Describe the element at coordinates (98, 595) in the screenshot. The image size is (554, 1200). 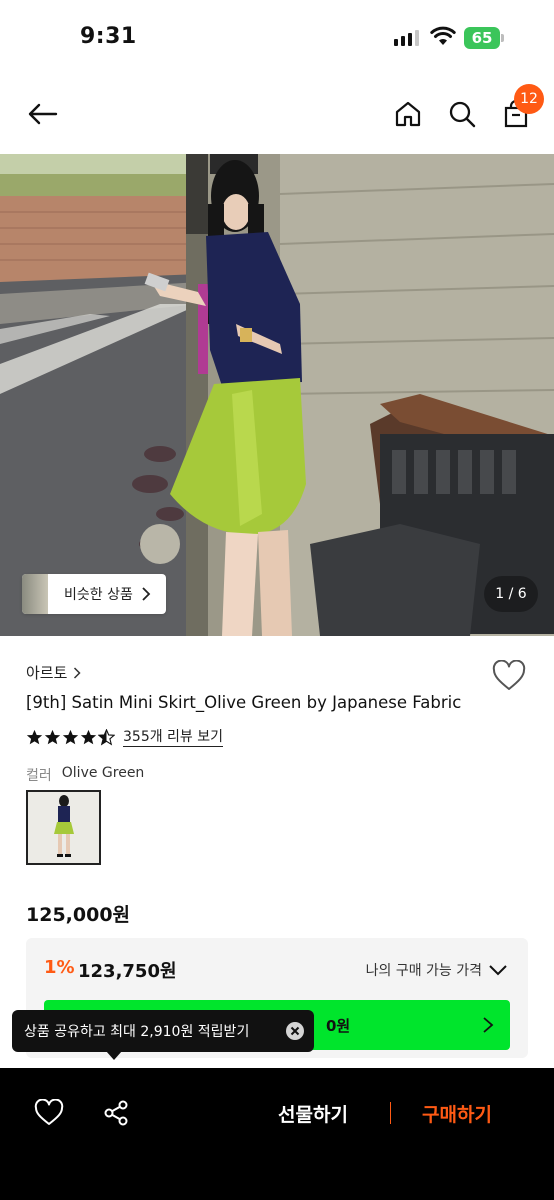
I see `similar-products-label: 비슷한 상품` at that location.